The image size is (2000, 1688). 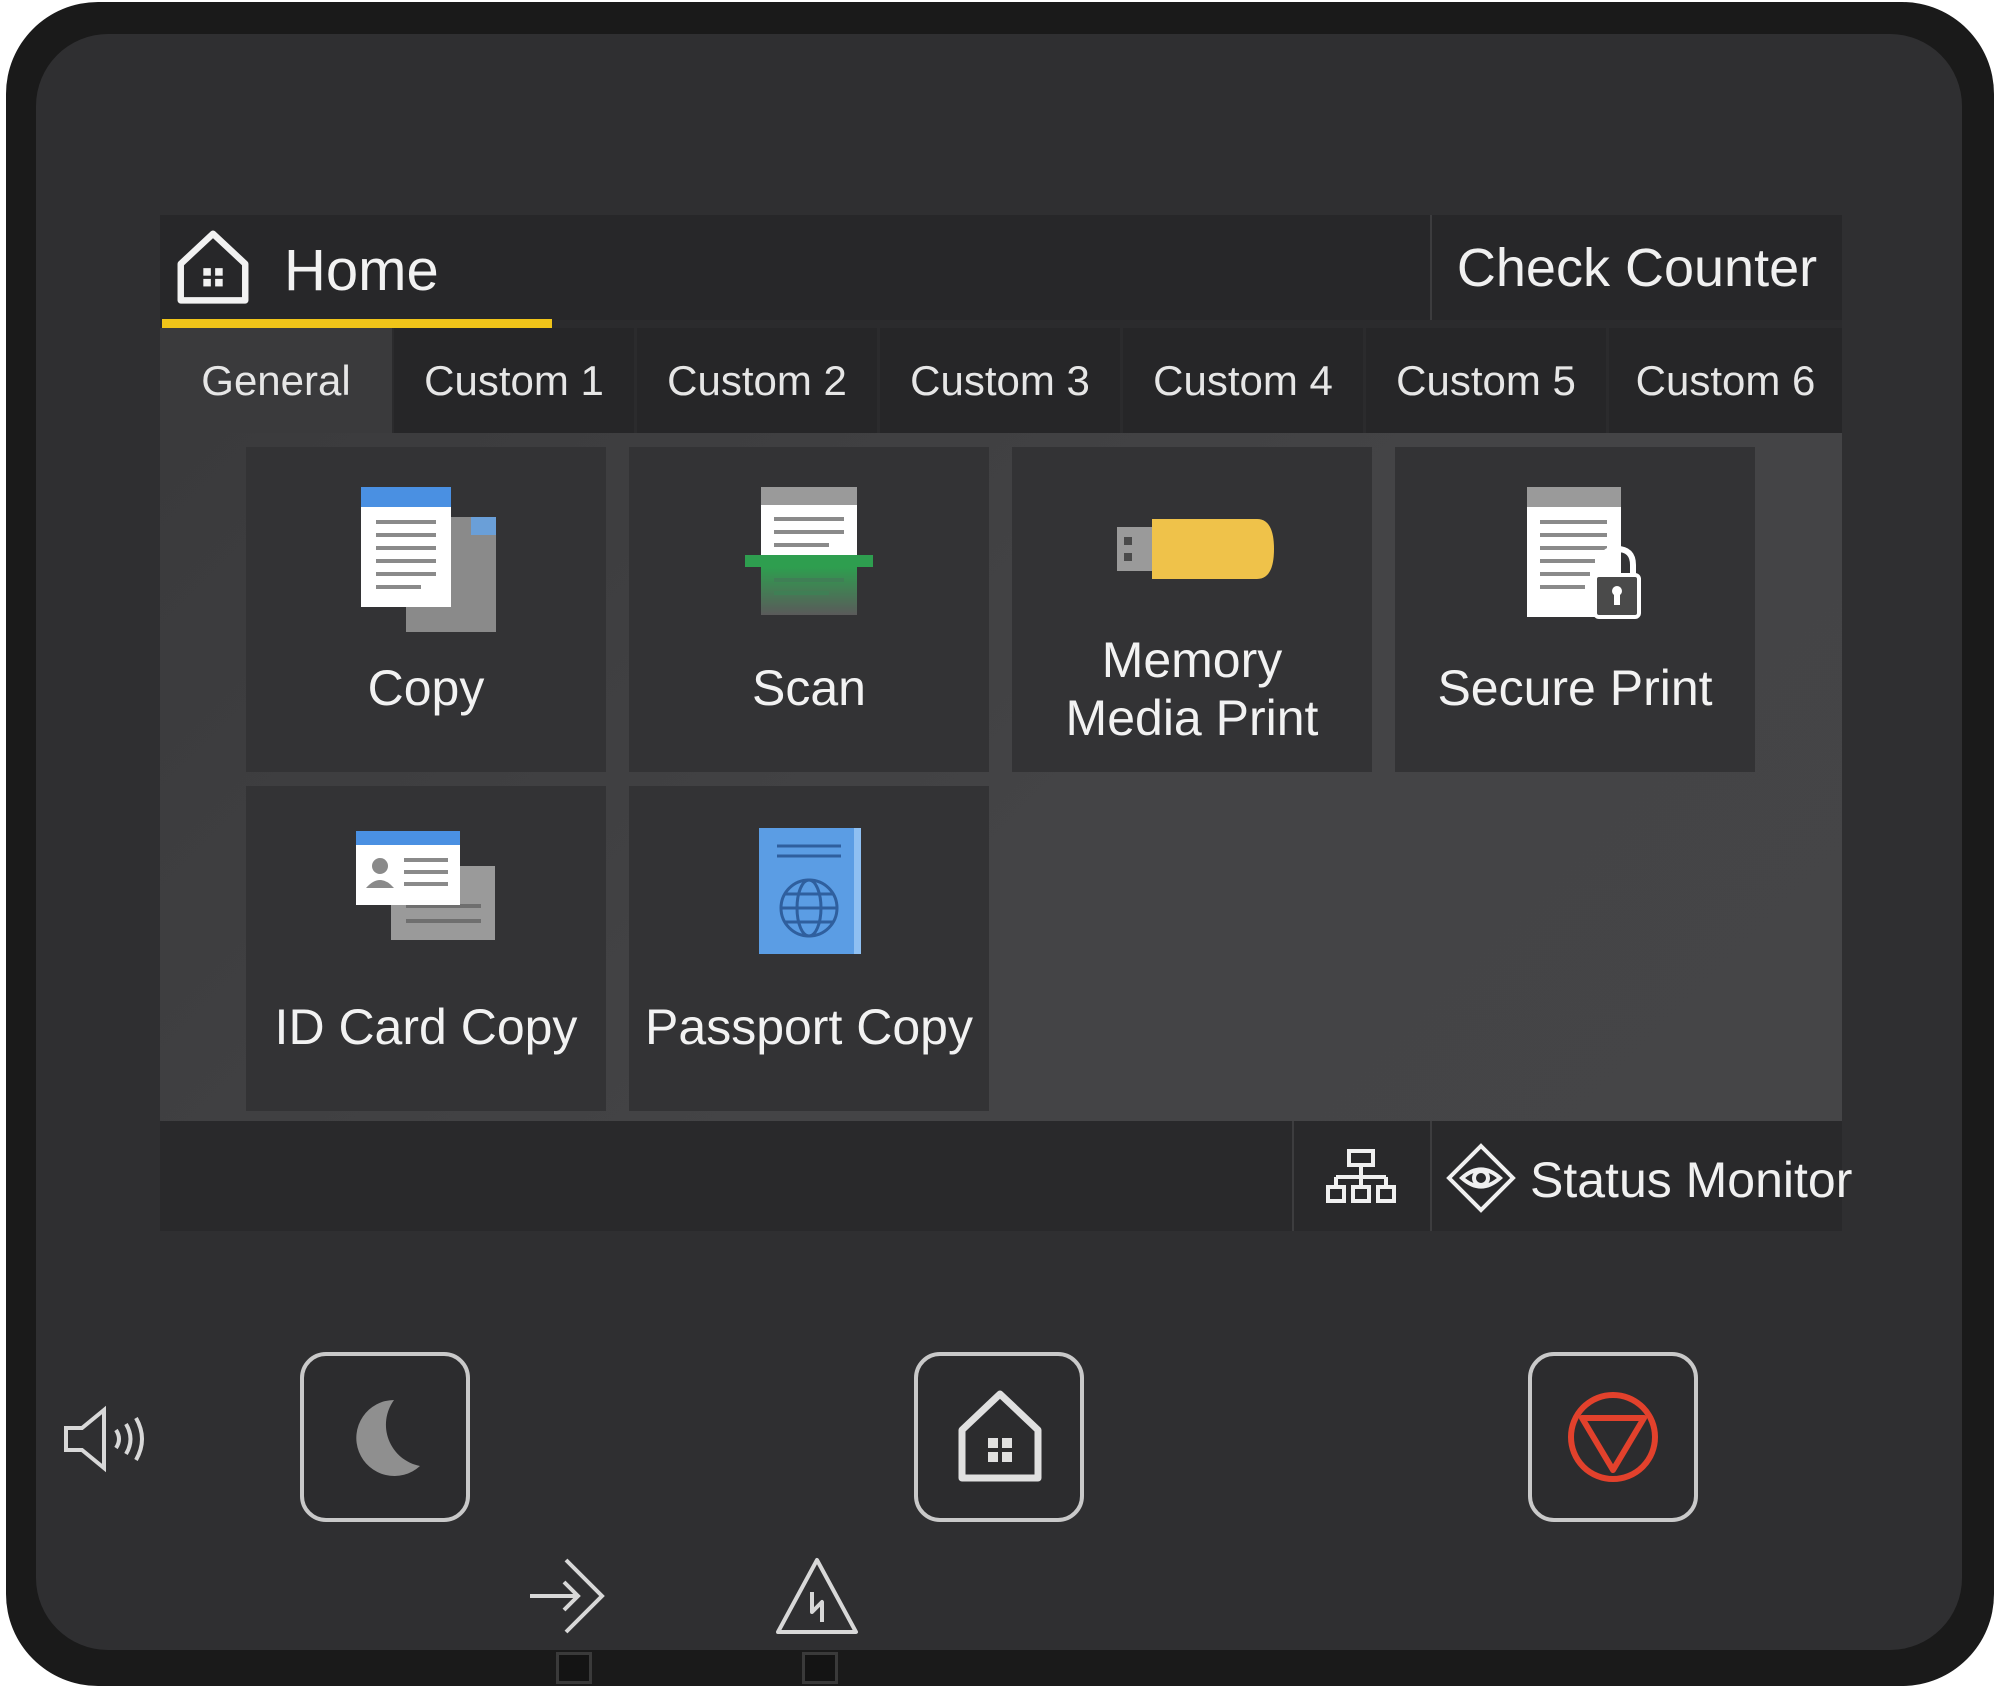 What do you see at coordinates (388, 1438) in the screenshot?
I see `moon-icon` at bounding box center [388, 1438].